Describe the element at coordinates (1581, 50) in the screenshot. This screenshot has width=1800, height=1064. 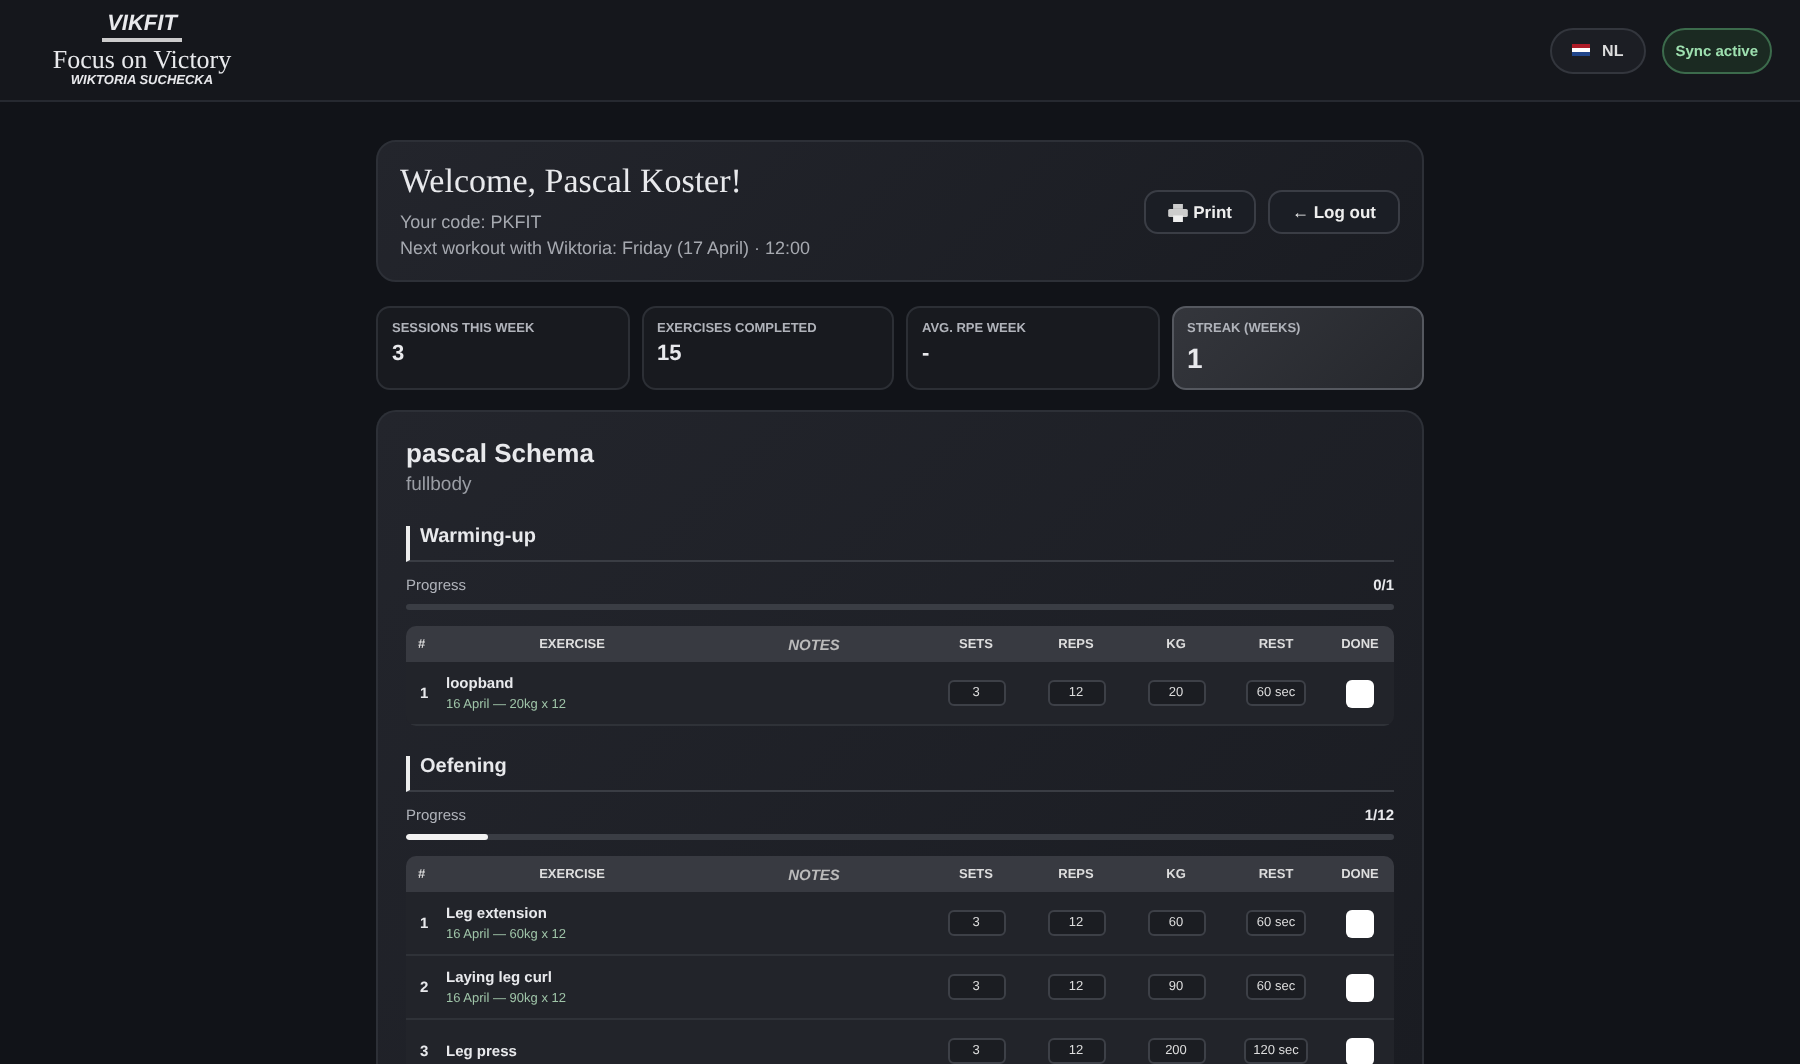
I see `flag-icon` at that location.